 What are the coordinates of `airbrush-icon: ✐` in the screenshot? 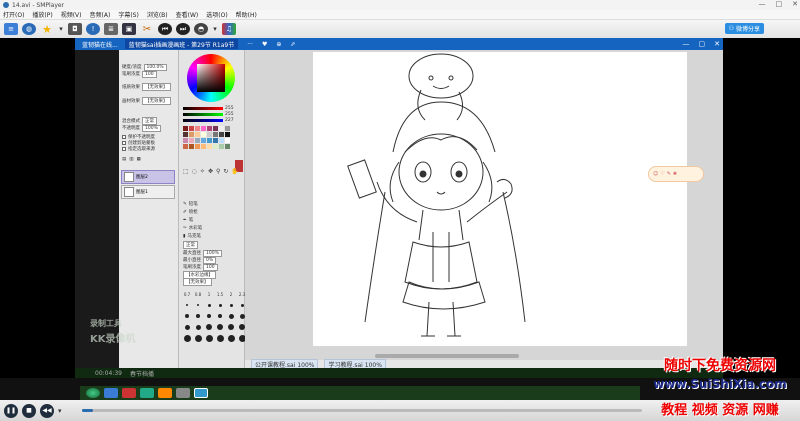 It's located at (185, 212).